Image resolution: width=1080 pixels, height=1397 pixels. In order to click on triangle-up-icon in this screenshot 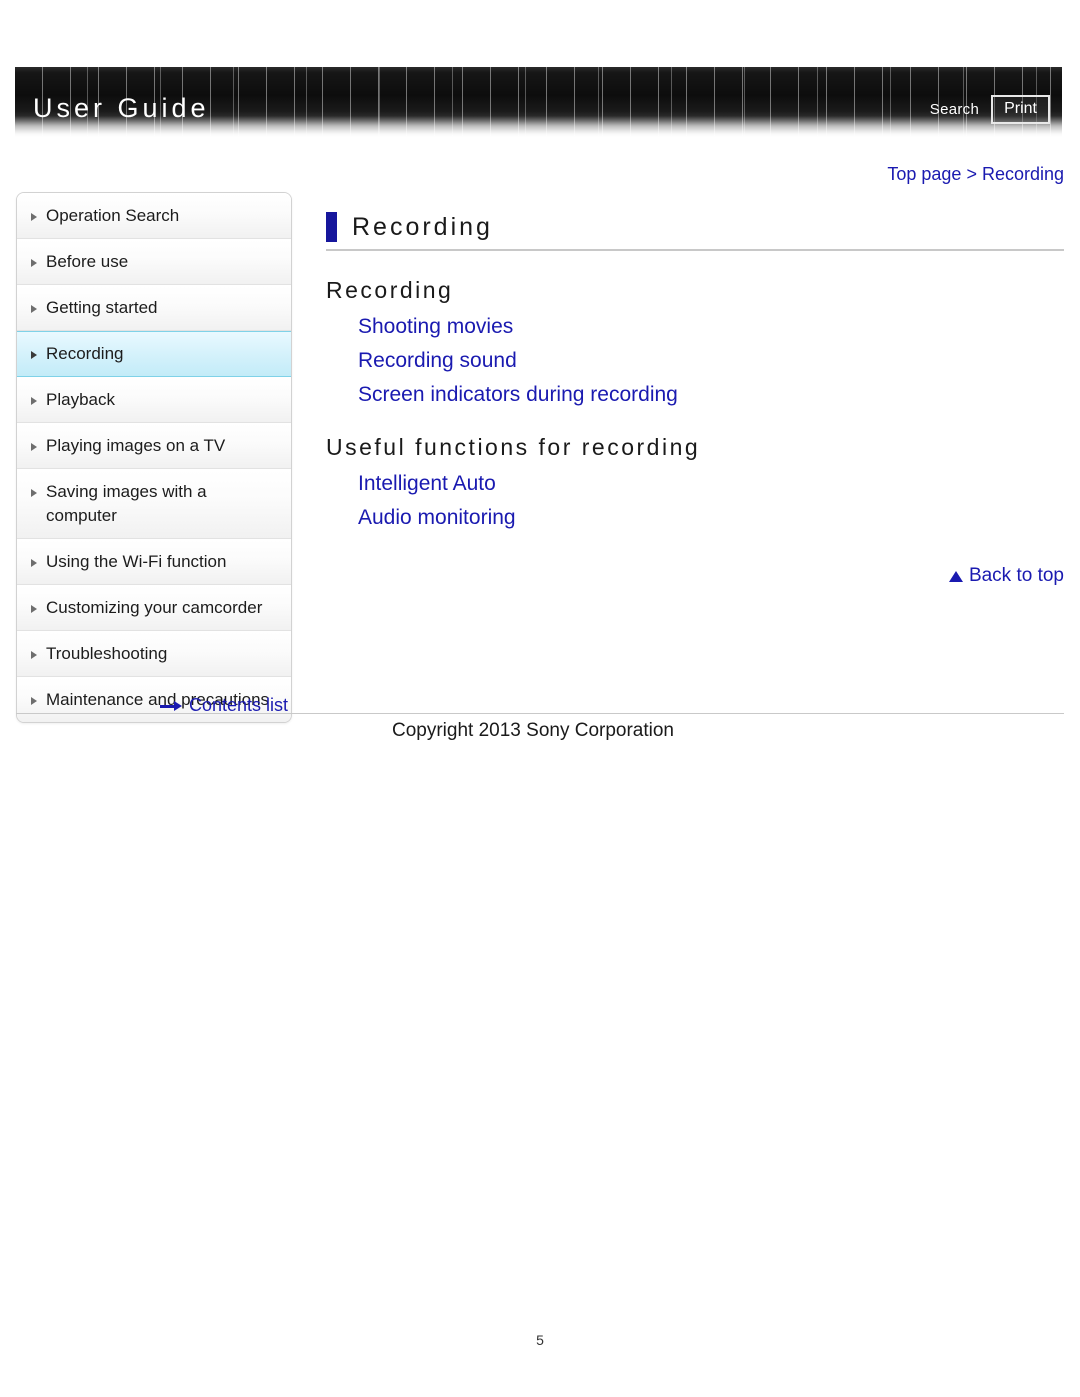, I will do `click(955, 576)`.